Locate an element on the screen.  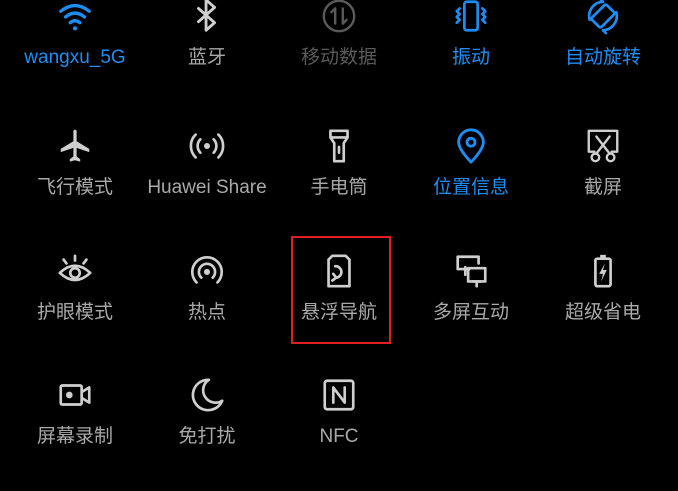
vibrate-icon is located at coordinates (471, 18).